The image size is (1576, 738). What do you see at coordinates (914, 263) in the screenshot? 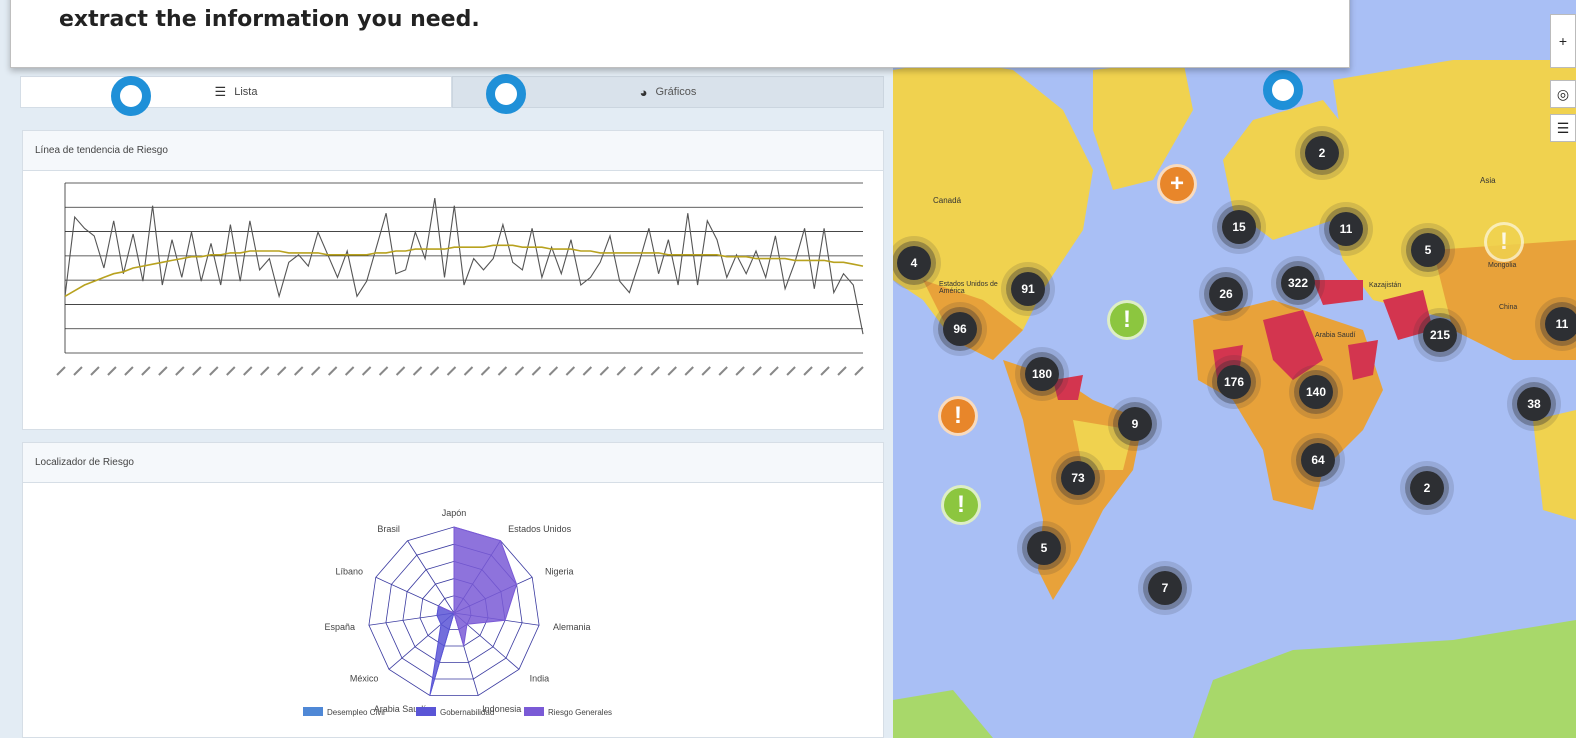
I see `map-cluster: 4` at bounding box center [914, 263].